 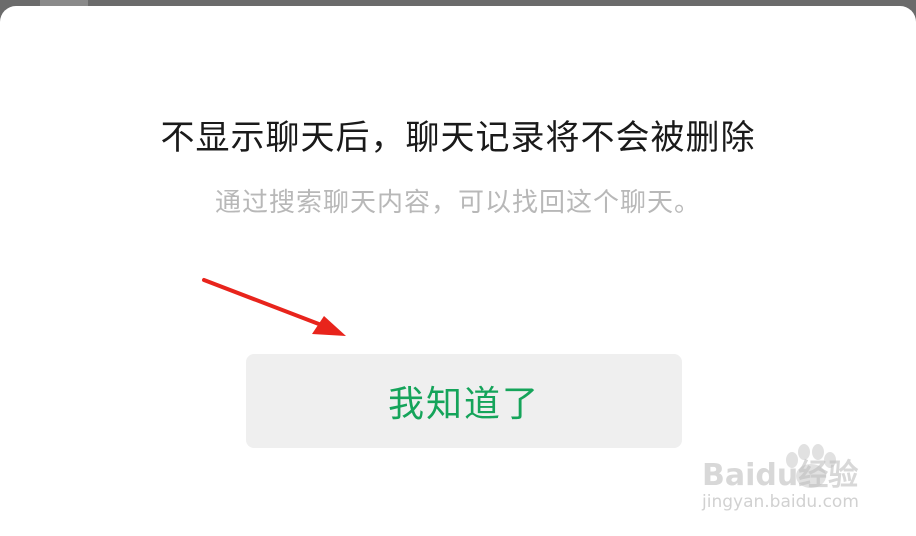 I want to click on watermark-url: jingyan.baidu.com, so click(x=780, y=502).